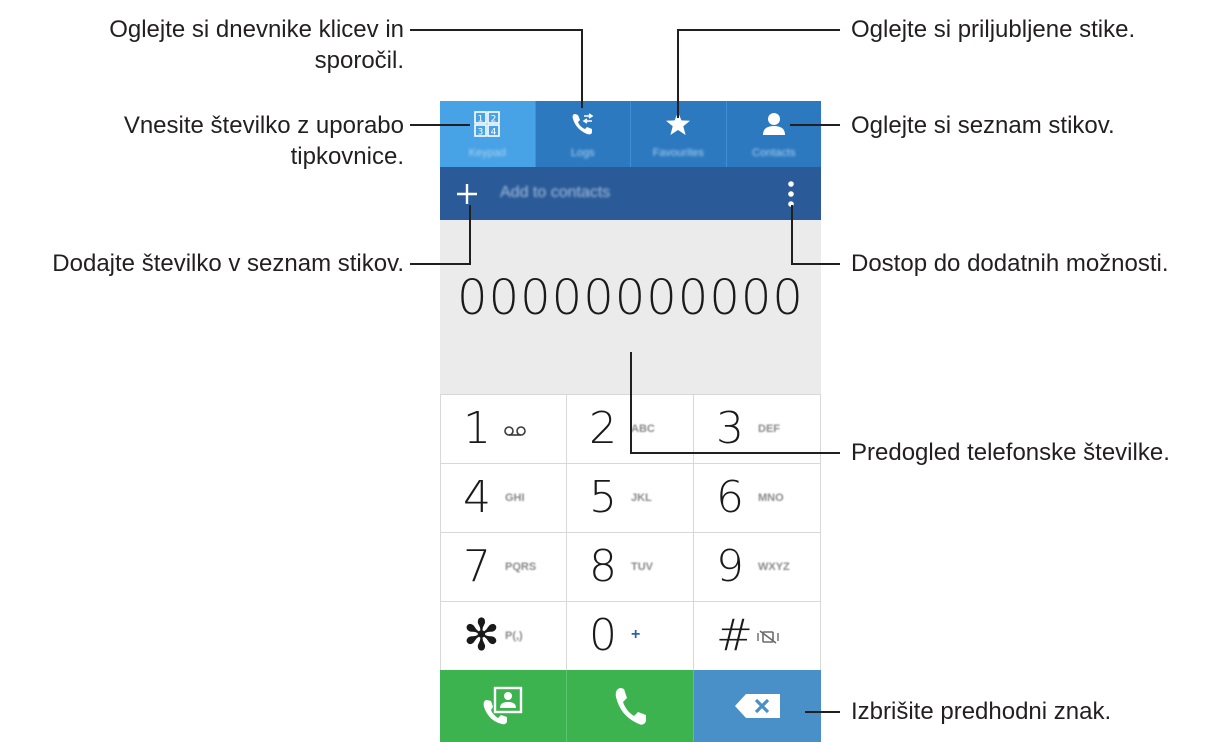  What do you see at coordinates (264, 141) in the screenshot?
I see `callout-keypad: Vnesite številko z uporabo tipkovnice.` at bounding box center [264, 141].